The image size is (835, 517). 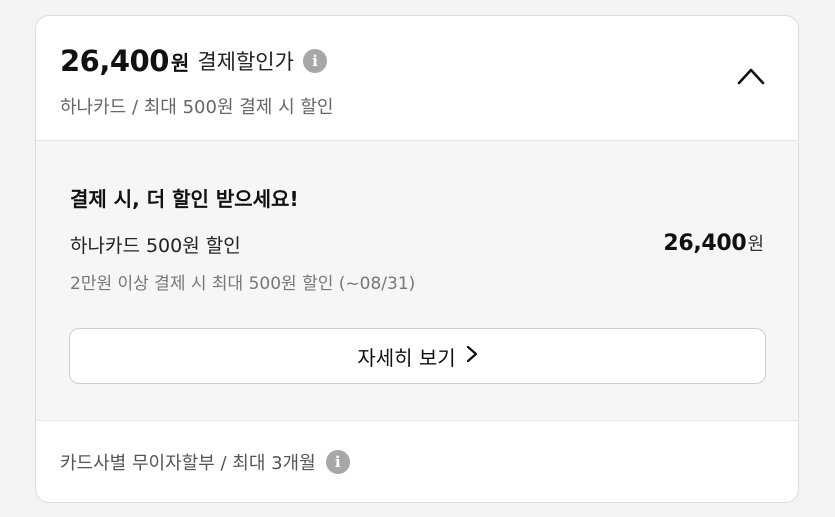 I want to click on offer-price: 26,400원, so click(x=713, y=243).